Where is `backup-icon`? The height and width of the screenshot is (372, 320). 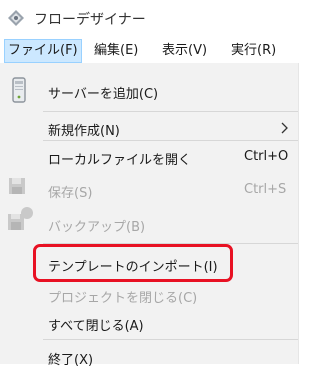 backup-icon is located at coordinates (20, 218).